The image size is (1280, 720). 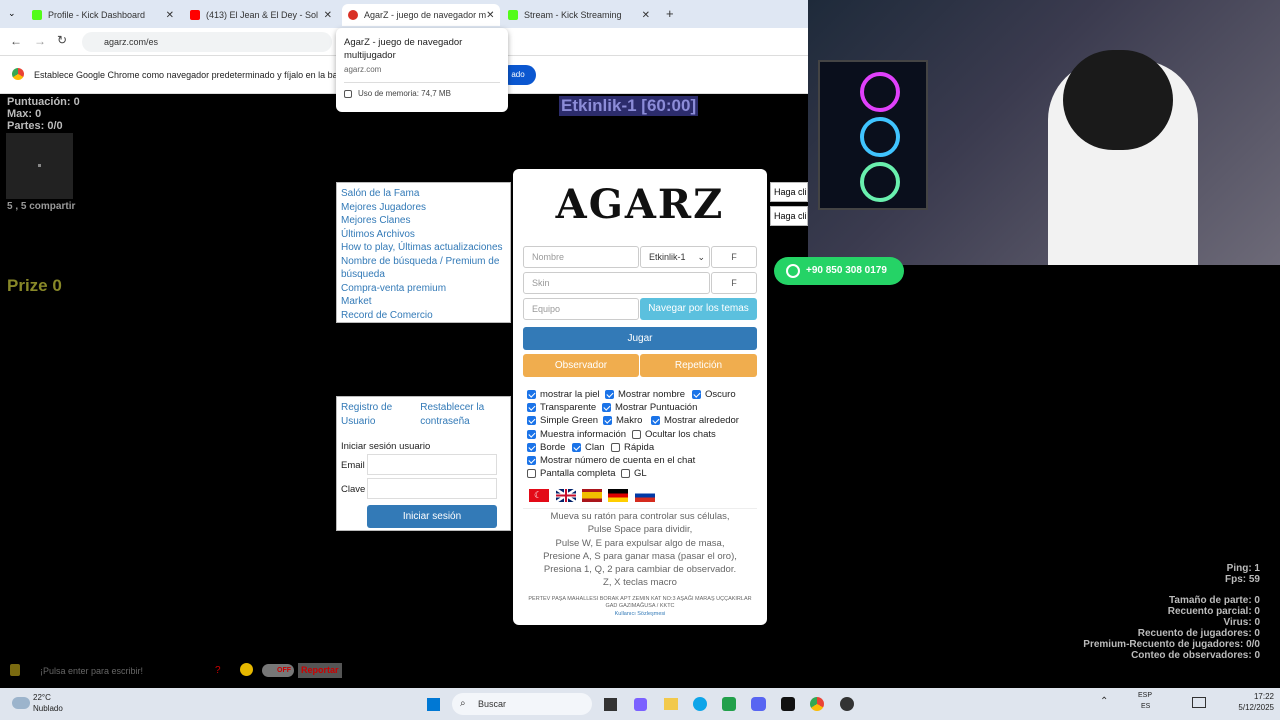 What do you see at coordinates (12, 13) in the screenshot?
I see `tab-list-chevron-icon: ⌄` at bounding box center [12, 13].